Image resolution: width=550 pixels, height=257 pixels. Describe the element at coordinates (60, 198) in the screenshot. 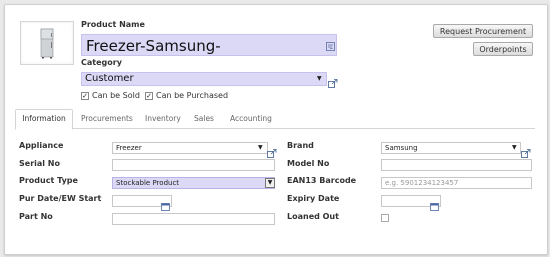

I see `pur-date-label: Pur Date/EW Start` at that location.